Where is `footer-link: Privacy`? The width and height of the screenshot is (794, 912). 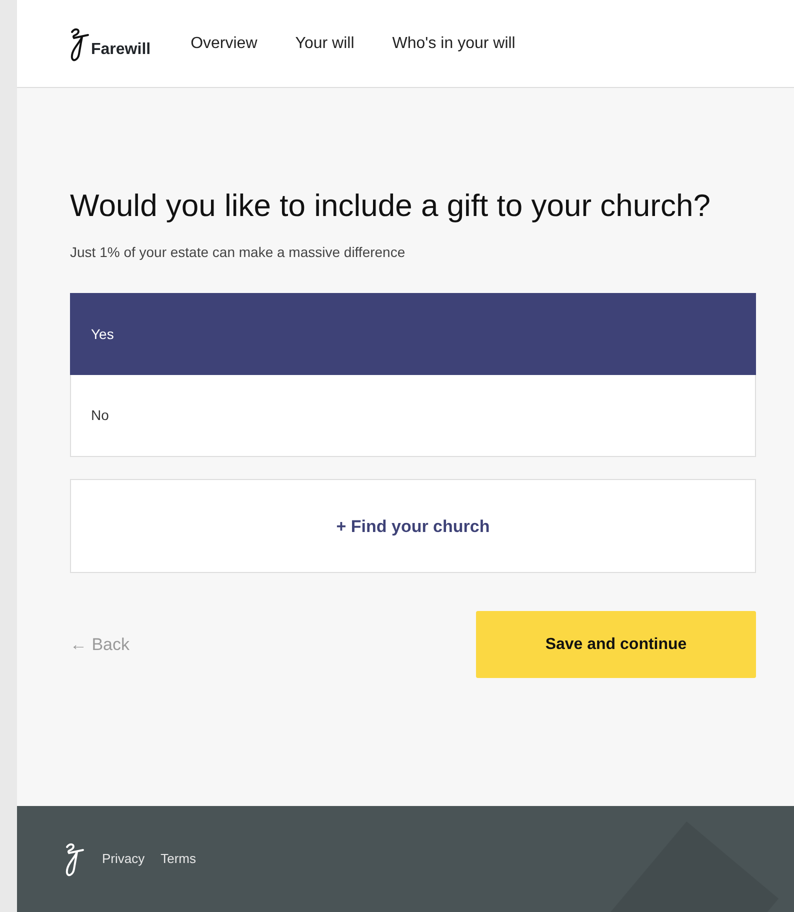 footer-link: Privacy is located at coordinates (123, 859).